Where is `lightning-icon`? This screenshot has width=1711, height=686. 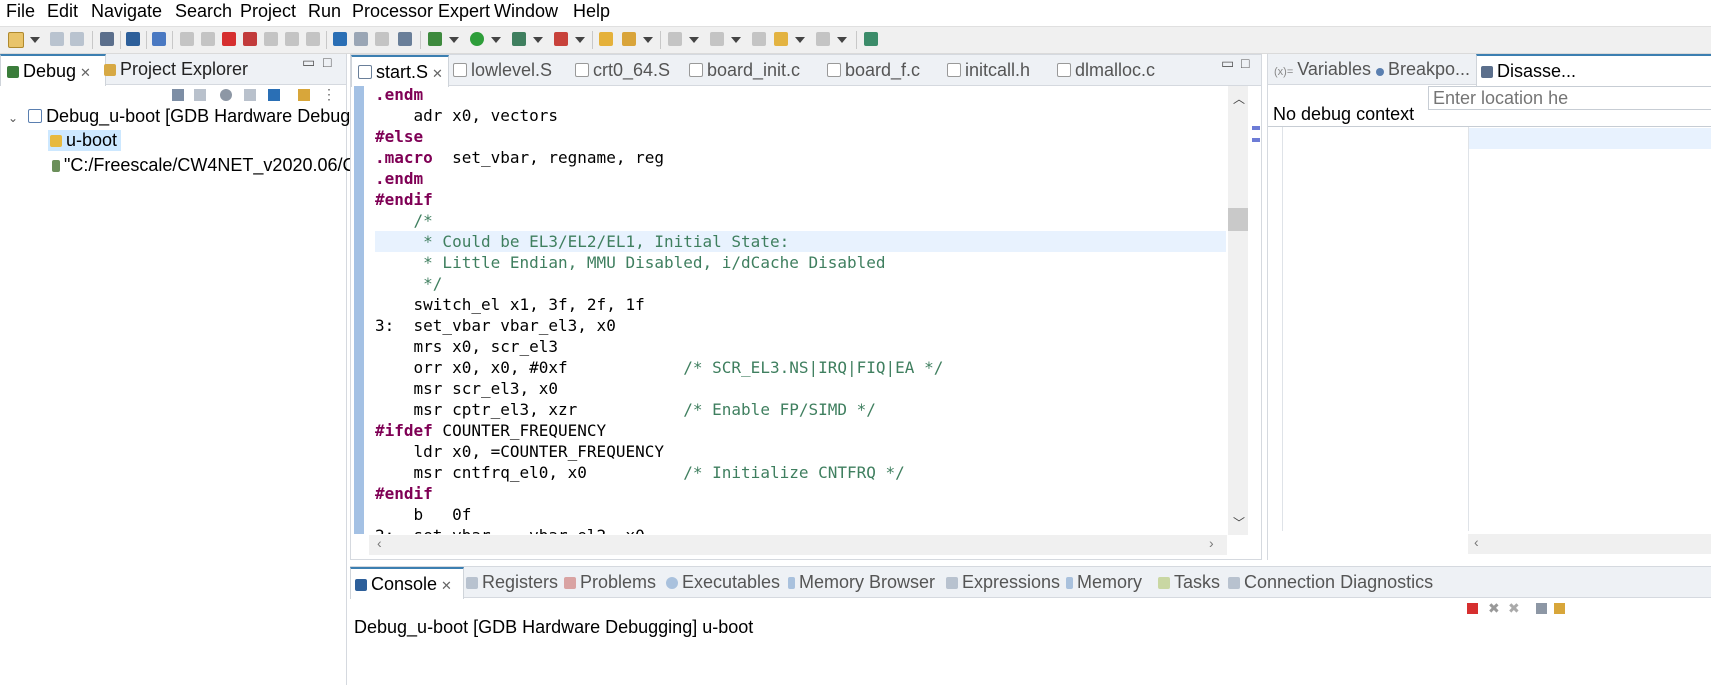
lightning-icon is located at coordinates (250, 95).